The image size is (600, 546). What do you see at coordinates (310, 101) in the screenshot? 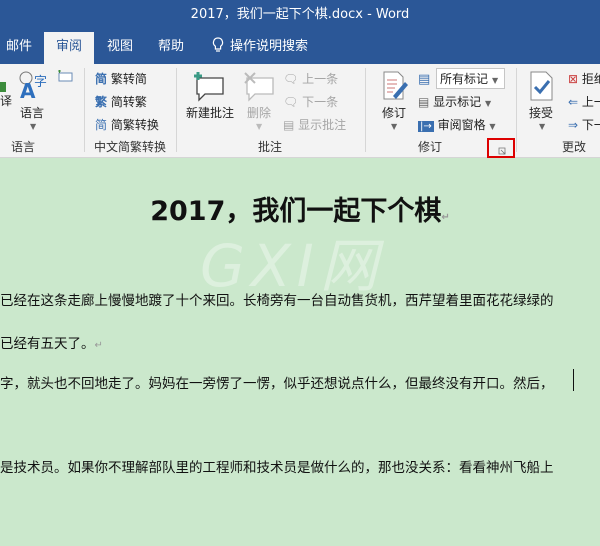
I see `next-comment-button: 🗨 下一条` at bounding box center [310, 101].